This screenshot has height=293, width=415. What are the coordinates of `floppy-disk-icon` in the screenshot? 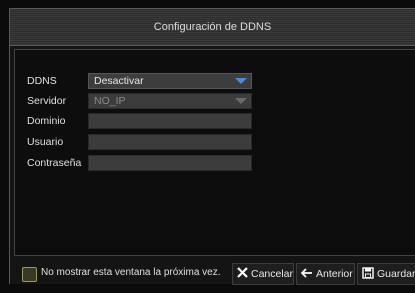 It's located at (368, 274).